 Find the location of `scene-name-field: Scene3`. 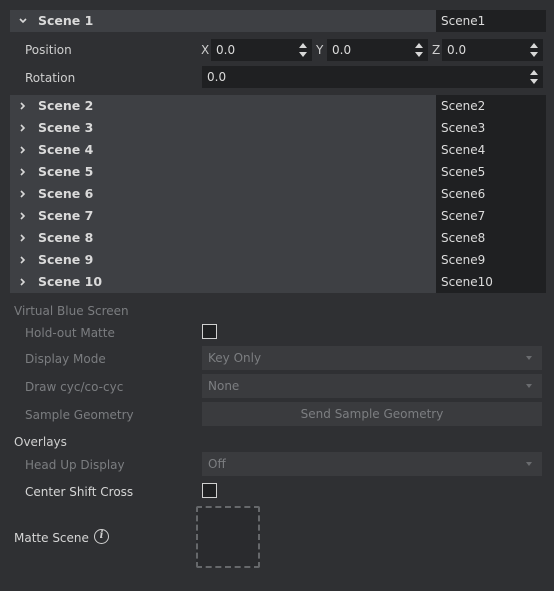

scene-name-field: Scene3 is located at coordinates (491, 128).